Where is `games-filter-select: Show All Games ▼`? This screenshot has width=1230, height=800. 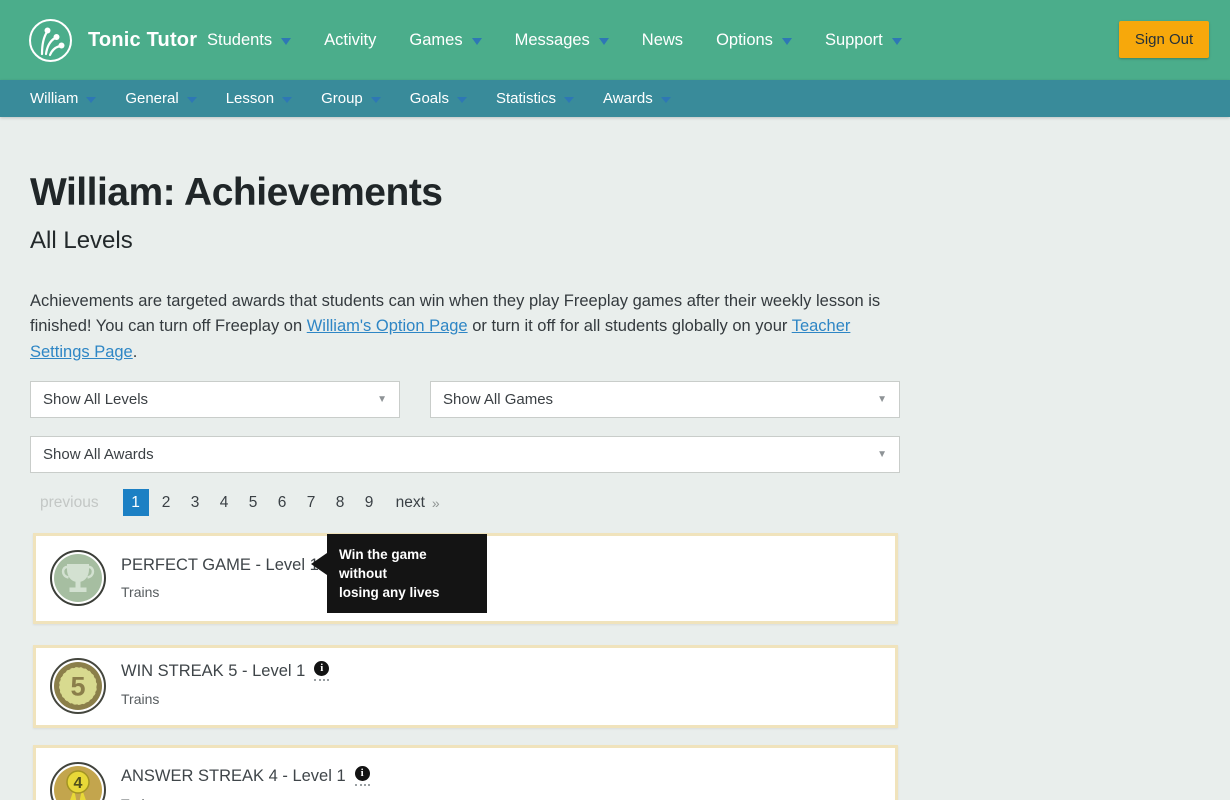
games-filter-select: Show All Games ▼ is located at coordinates (665, 399).